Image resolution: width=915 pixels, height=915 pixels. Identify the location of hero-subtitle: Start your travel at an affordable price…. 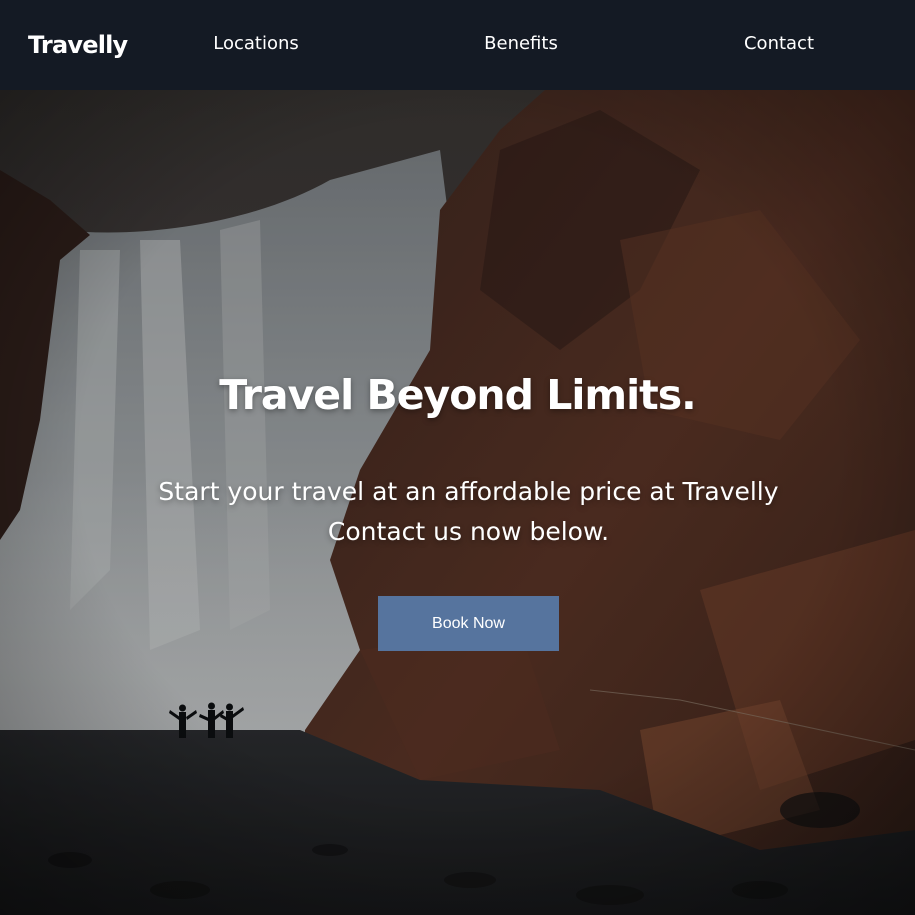
(468, 512).